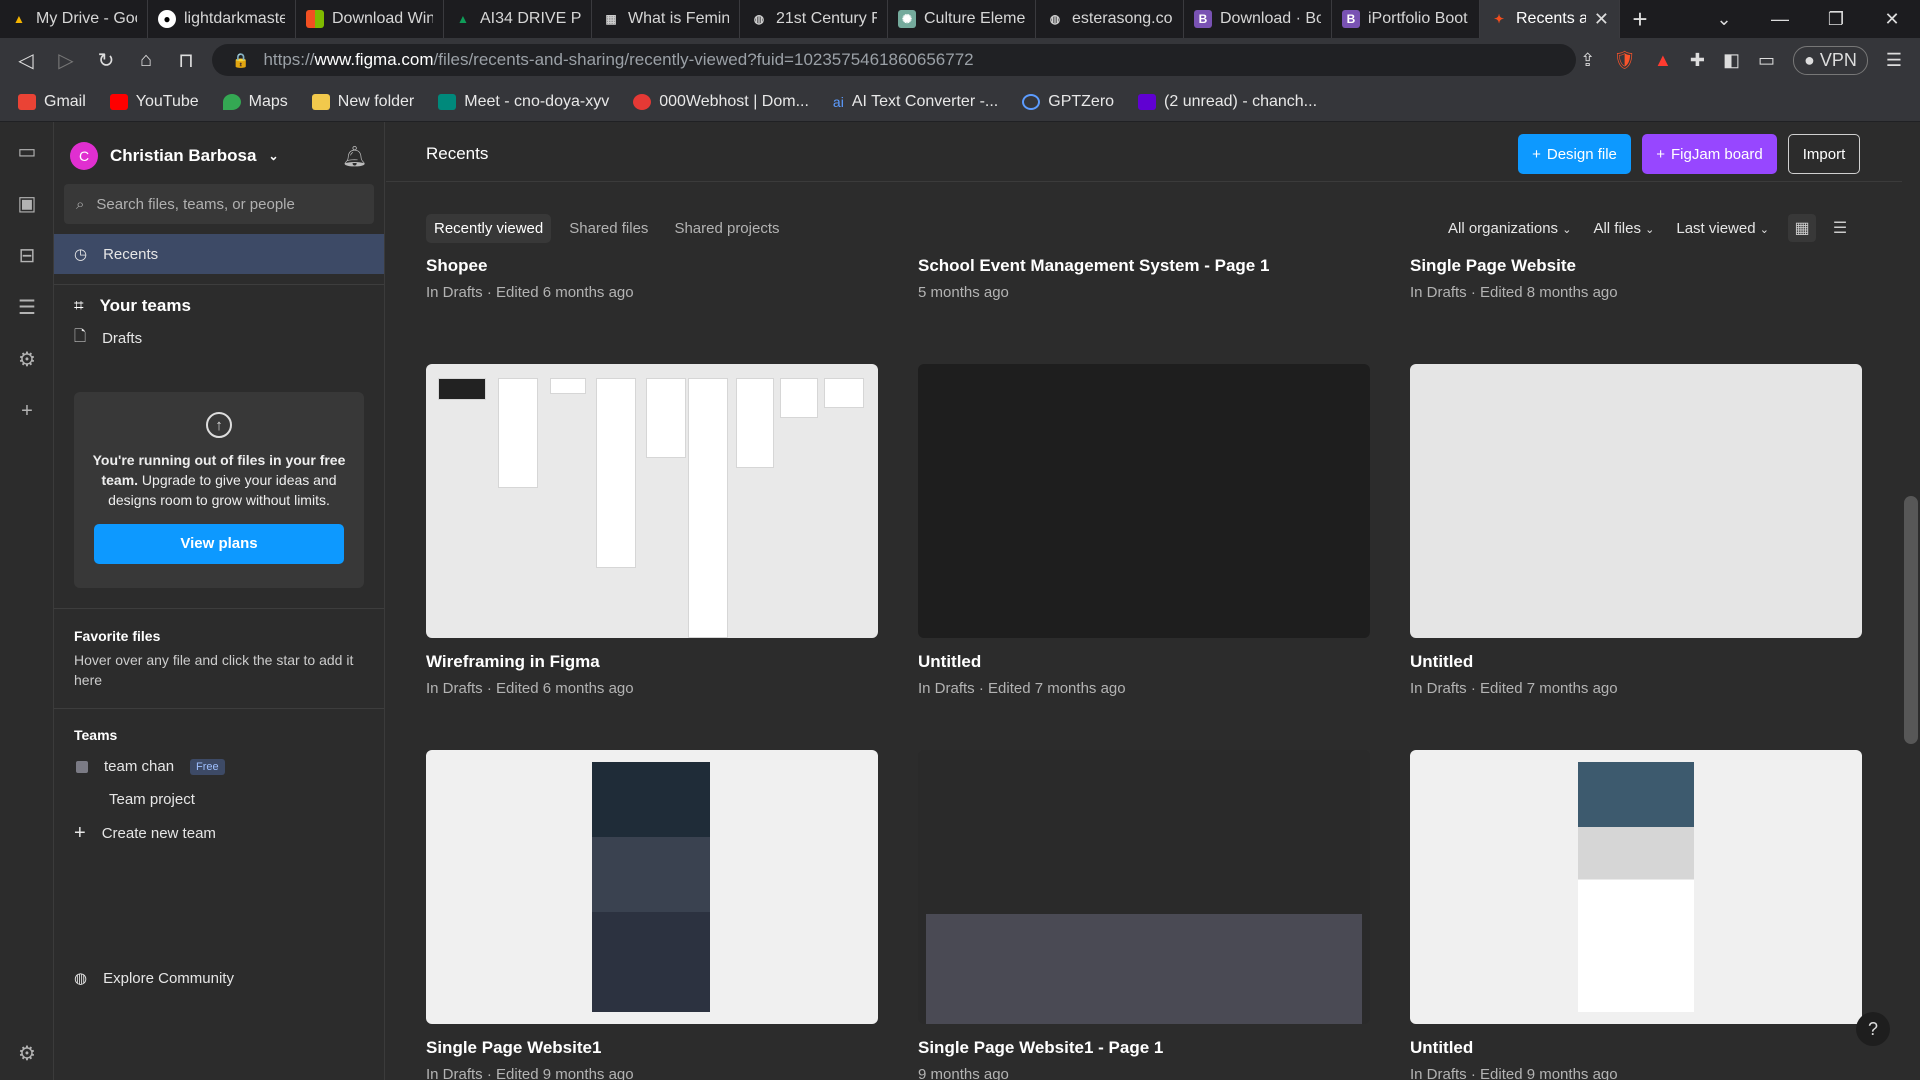 The width and height of the screenshot is (1920, 1080). Describe the element at coordinates (1663, 60) in the screenshot. I see `brave-rewards-icon: ▲` at that location.